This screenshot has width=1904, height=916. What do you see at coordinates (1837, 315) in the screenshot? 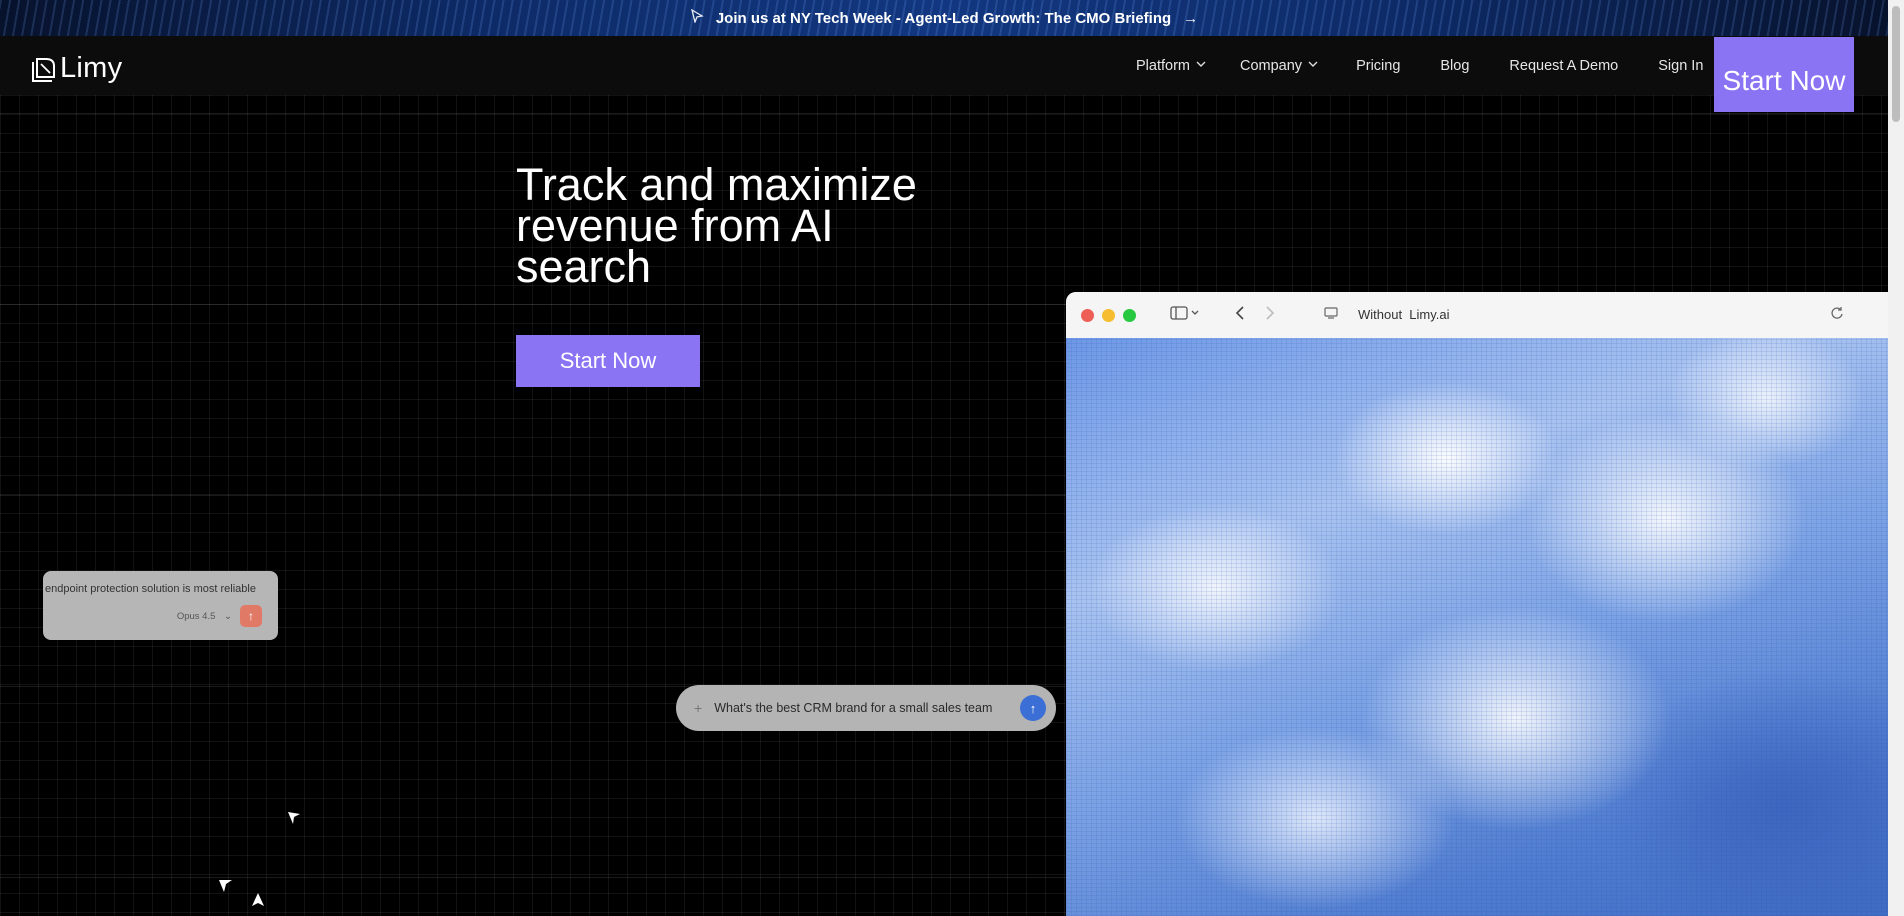
I see `reload-icon` at bounding box center [1837, 315].